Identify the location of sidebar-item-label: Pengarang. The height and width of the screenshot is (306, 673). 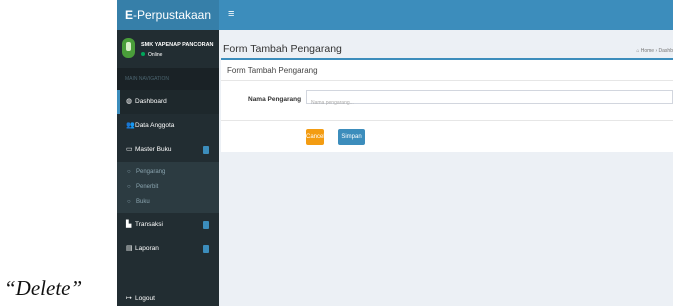
(151, 172).